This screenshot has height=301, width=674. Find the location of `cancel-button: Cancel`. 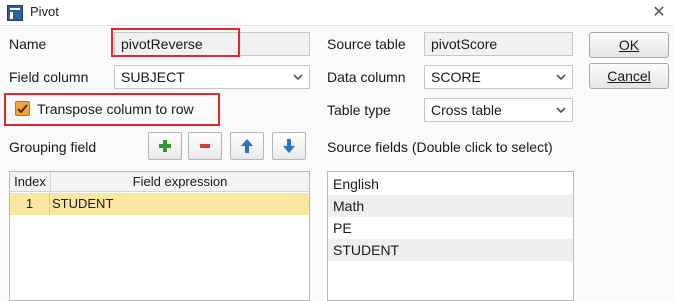

cancel-button: Cancel is located at coordinates (629, 76).